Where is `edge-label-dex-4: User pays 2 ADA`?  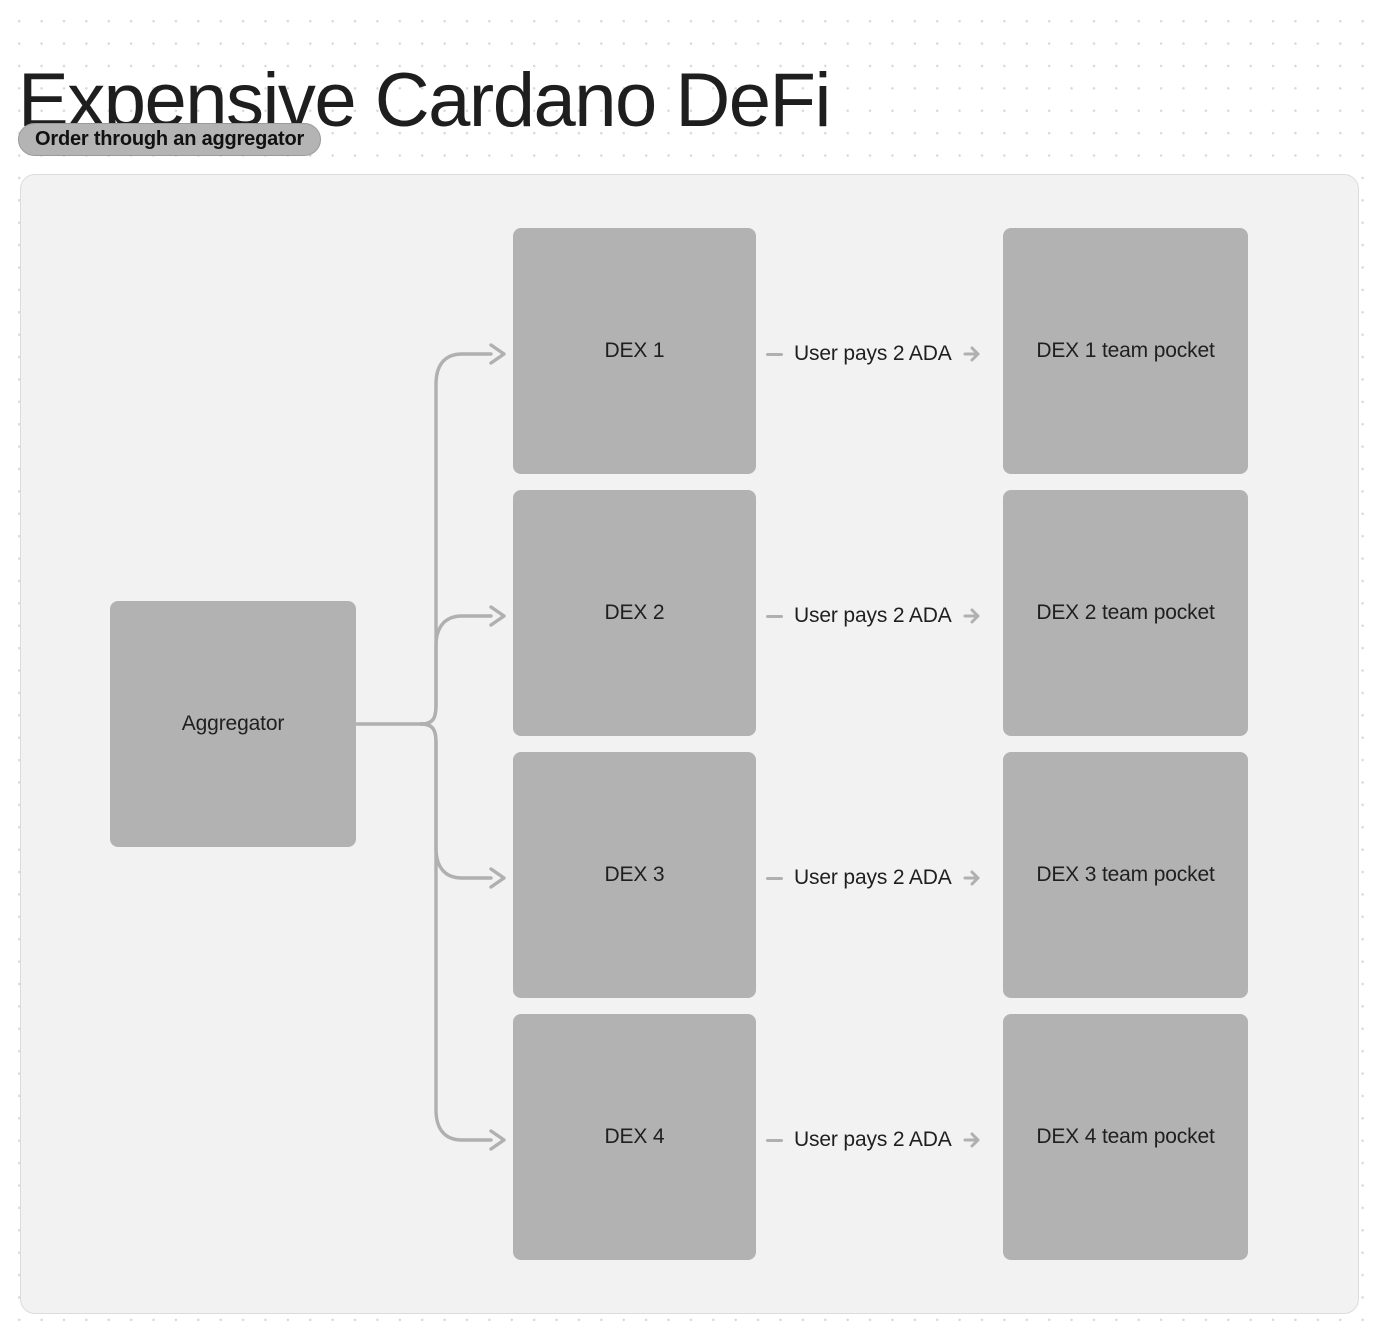 edge-label-dex-4: User pays 2 ADA is located at coordinates (874, 1140).